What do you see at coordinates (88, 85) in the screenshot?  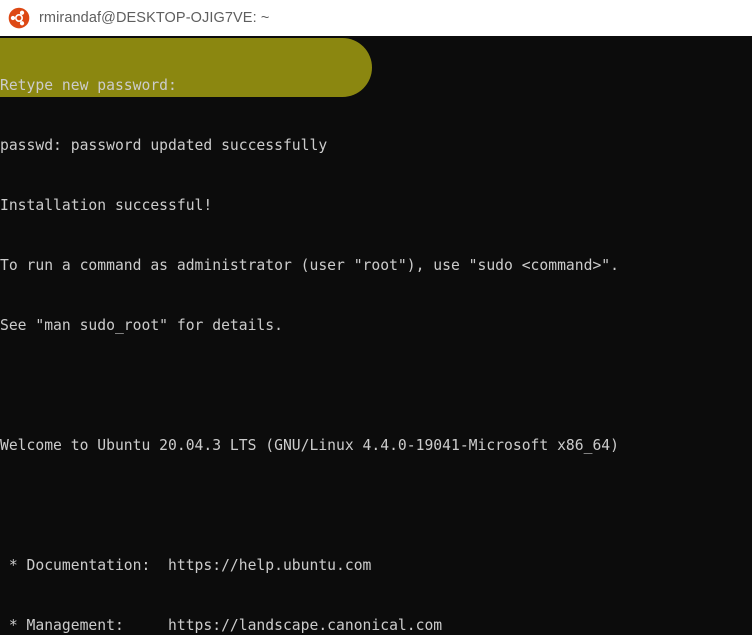 I see `terminal-line: Retype new password:` at bounding box center [88, 85].